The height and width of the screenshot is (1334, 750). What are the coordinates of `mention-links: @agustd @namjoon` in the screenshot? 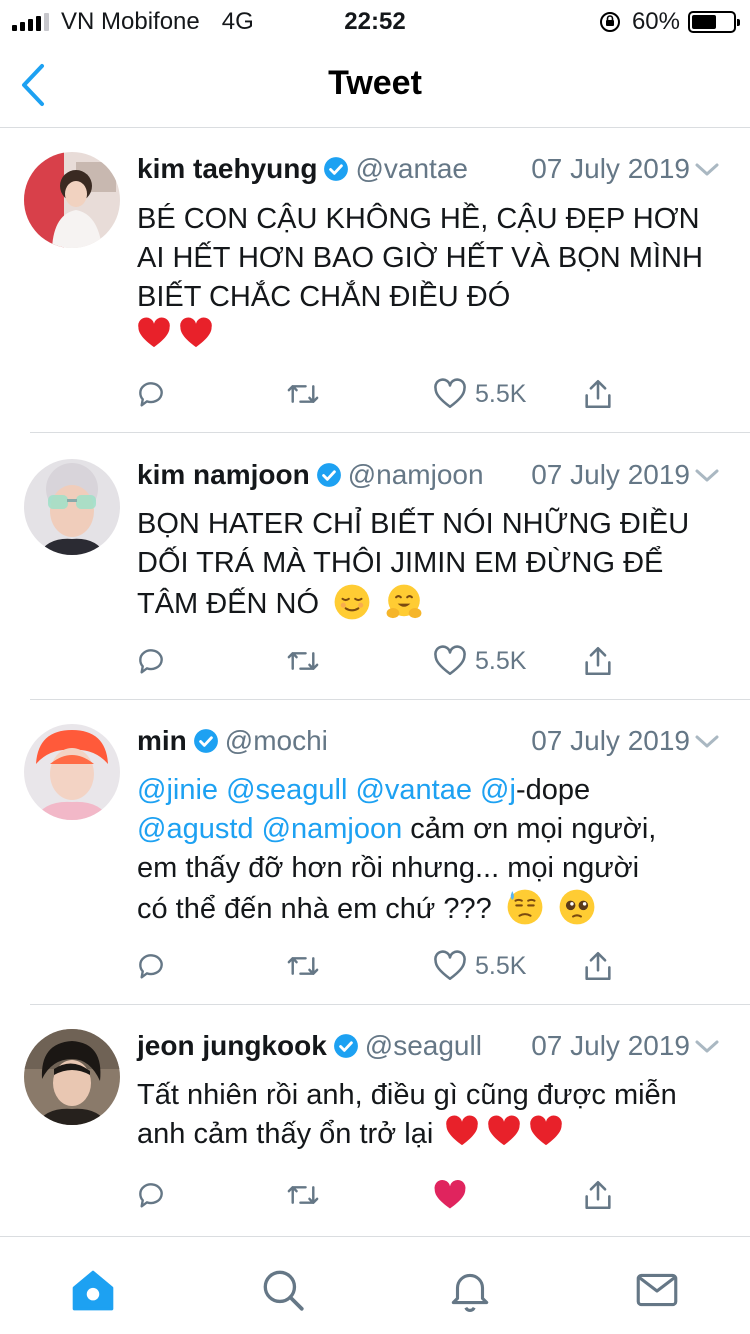 It's located at (269, 829).